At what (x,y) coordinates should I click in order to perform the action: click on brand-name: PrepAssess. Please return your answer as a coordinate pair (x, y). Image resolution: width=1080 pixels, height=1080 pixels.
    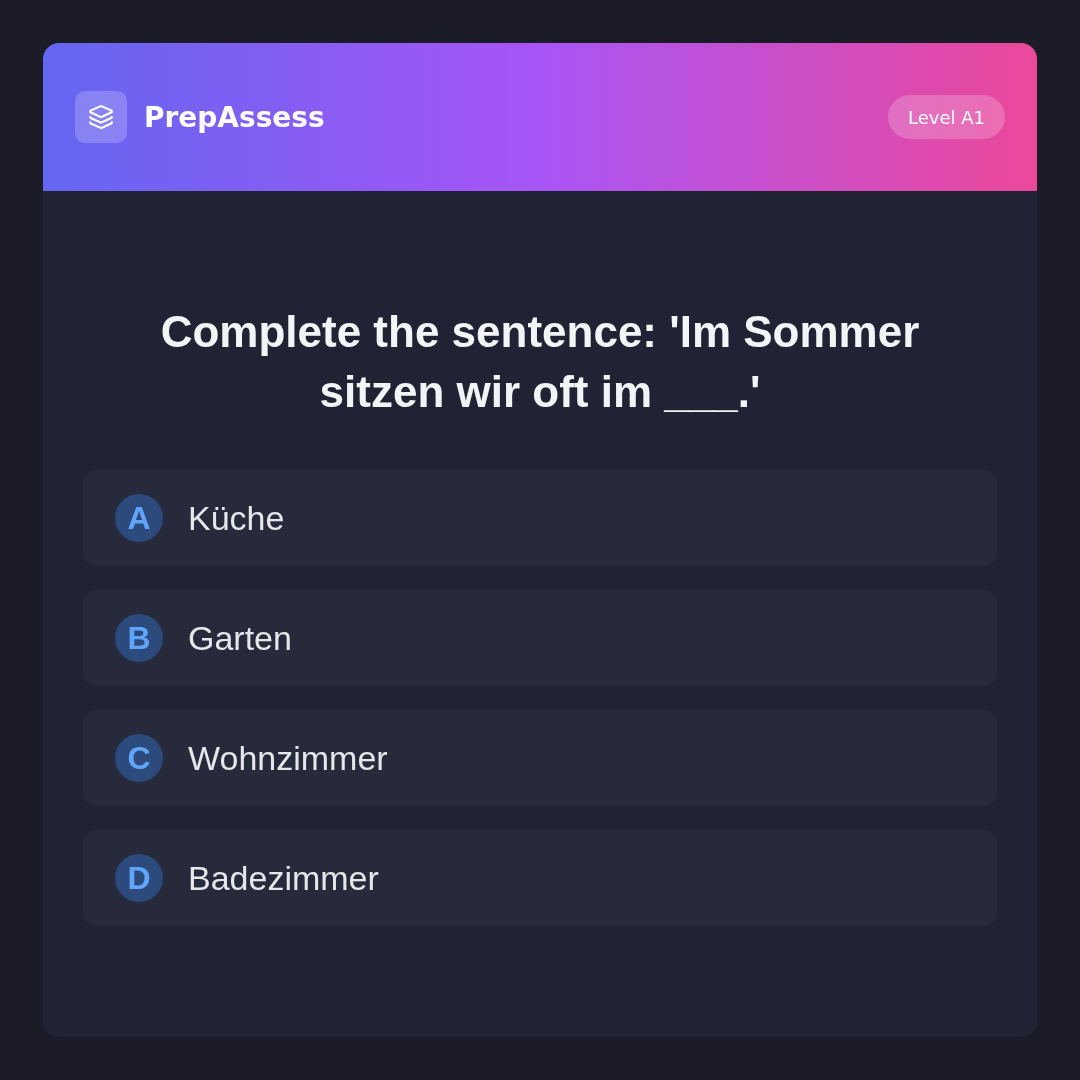
    Looking at the image, I should click on (234, 117).